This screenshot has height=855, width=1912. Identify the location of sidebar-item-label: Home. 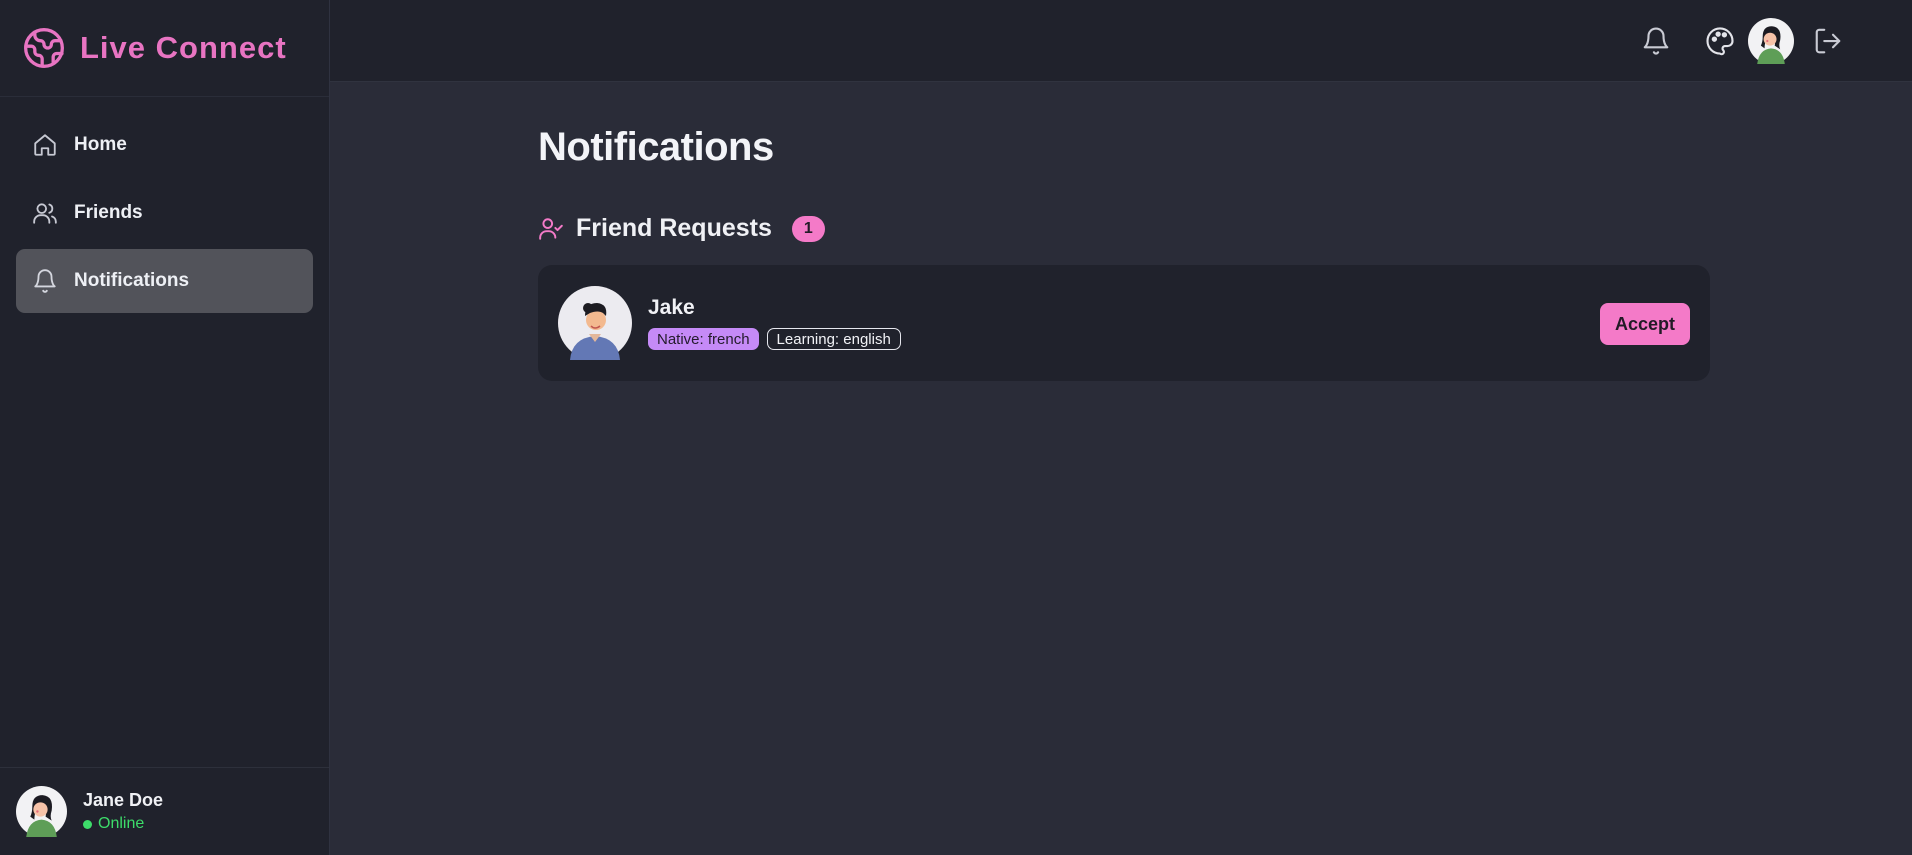
(100, 144).